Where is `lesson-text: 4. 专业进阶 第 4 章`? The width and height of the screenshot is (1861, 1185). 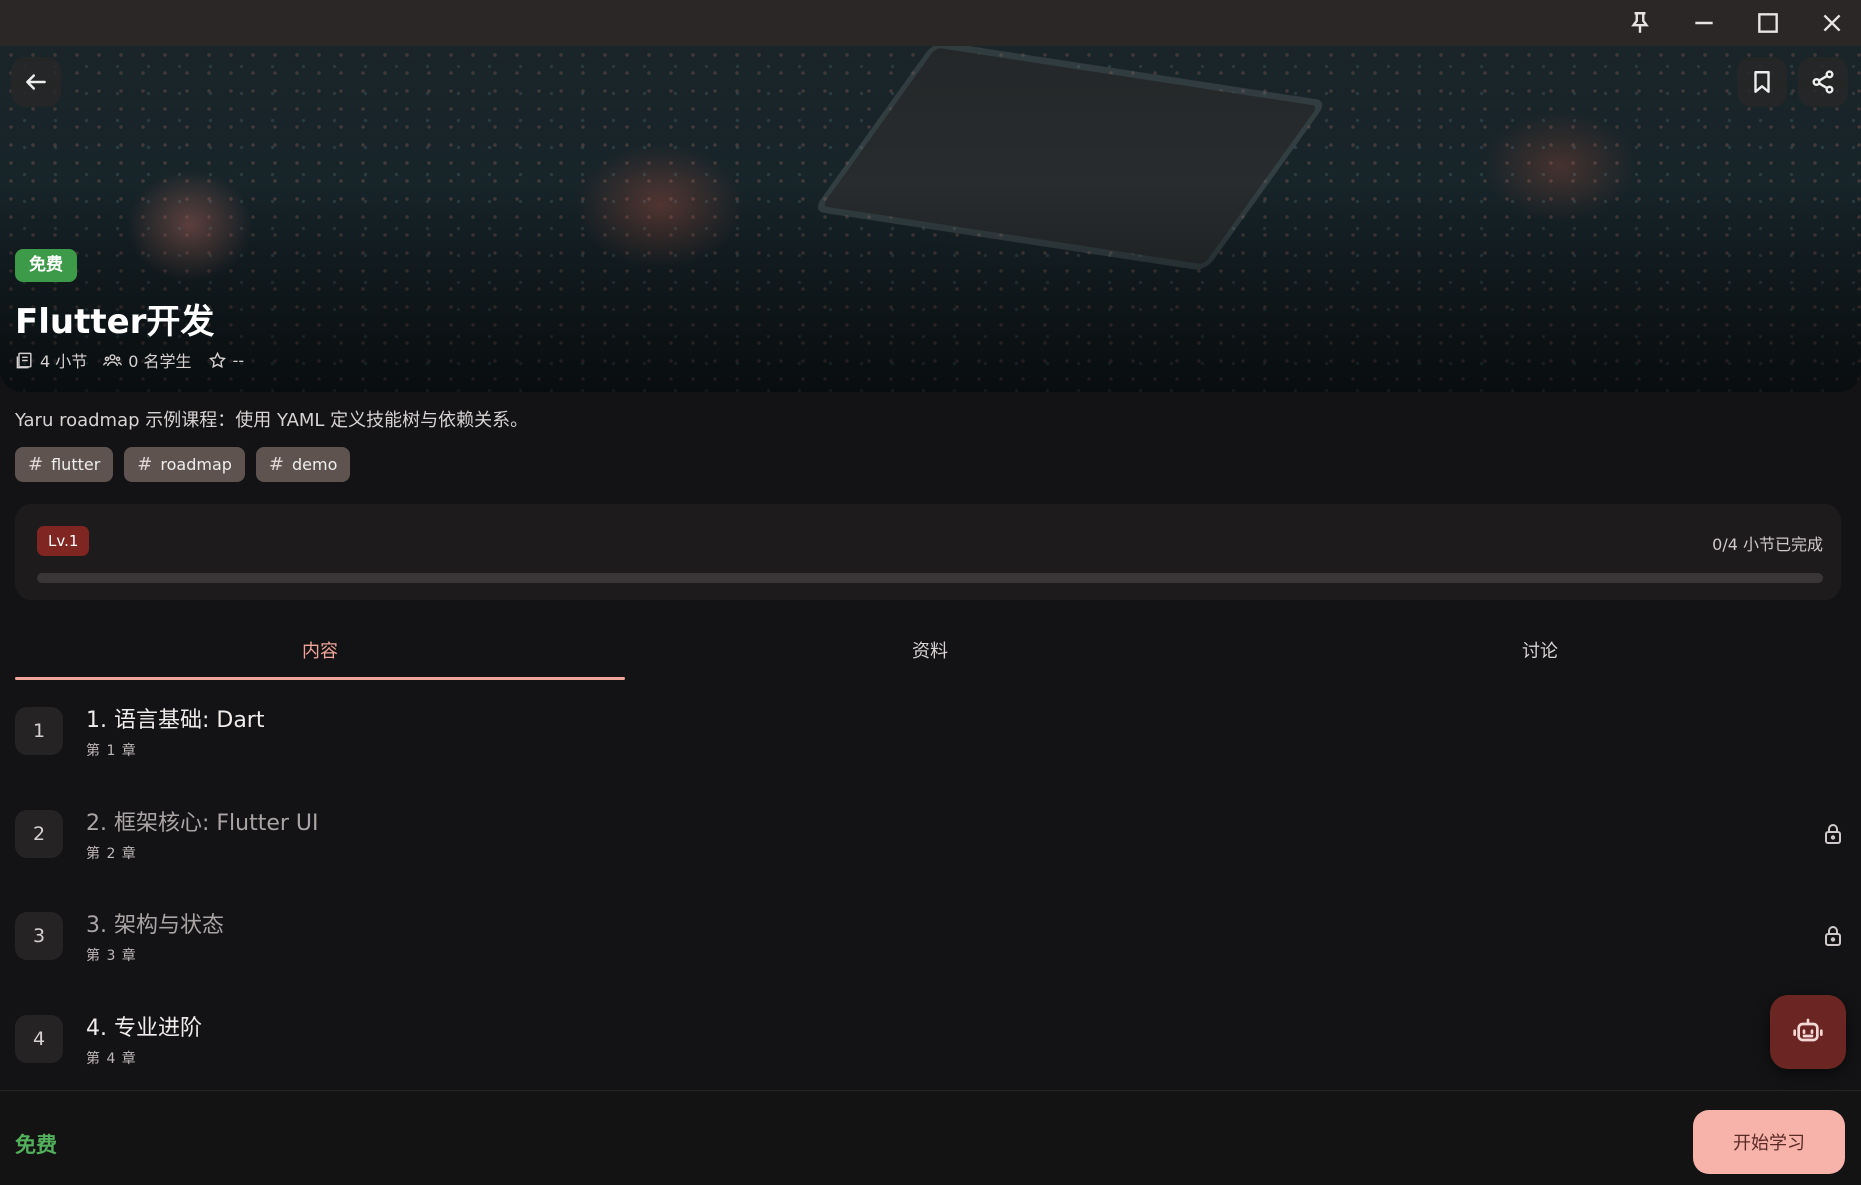 lesson-text: 4. 专业进阶 第 4 章 is located at coordinates (144, 1039).